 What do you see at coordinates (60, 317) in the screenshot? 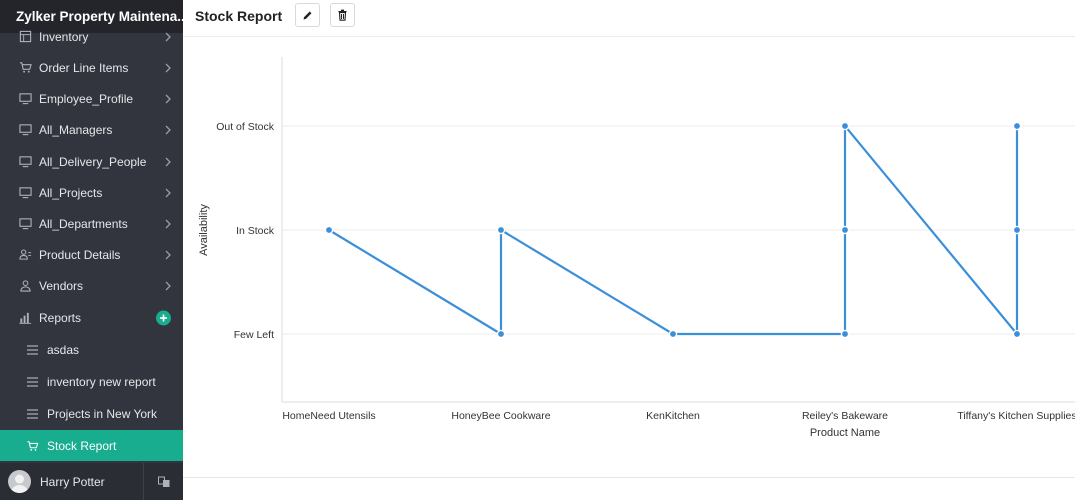
I see `sidebar-item-label: Reports` at bounding box center [60, 317].